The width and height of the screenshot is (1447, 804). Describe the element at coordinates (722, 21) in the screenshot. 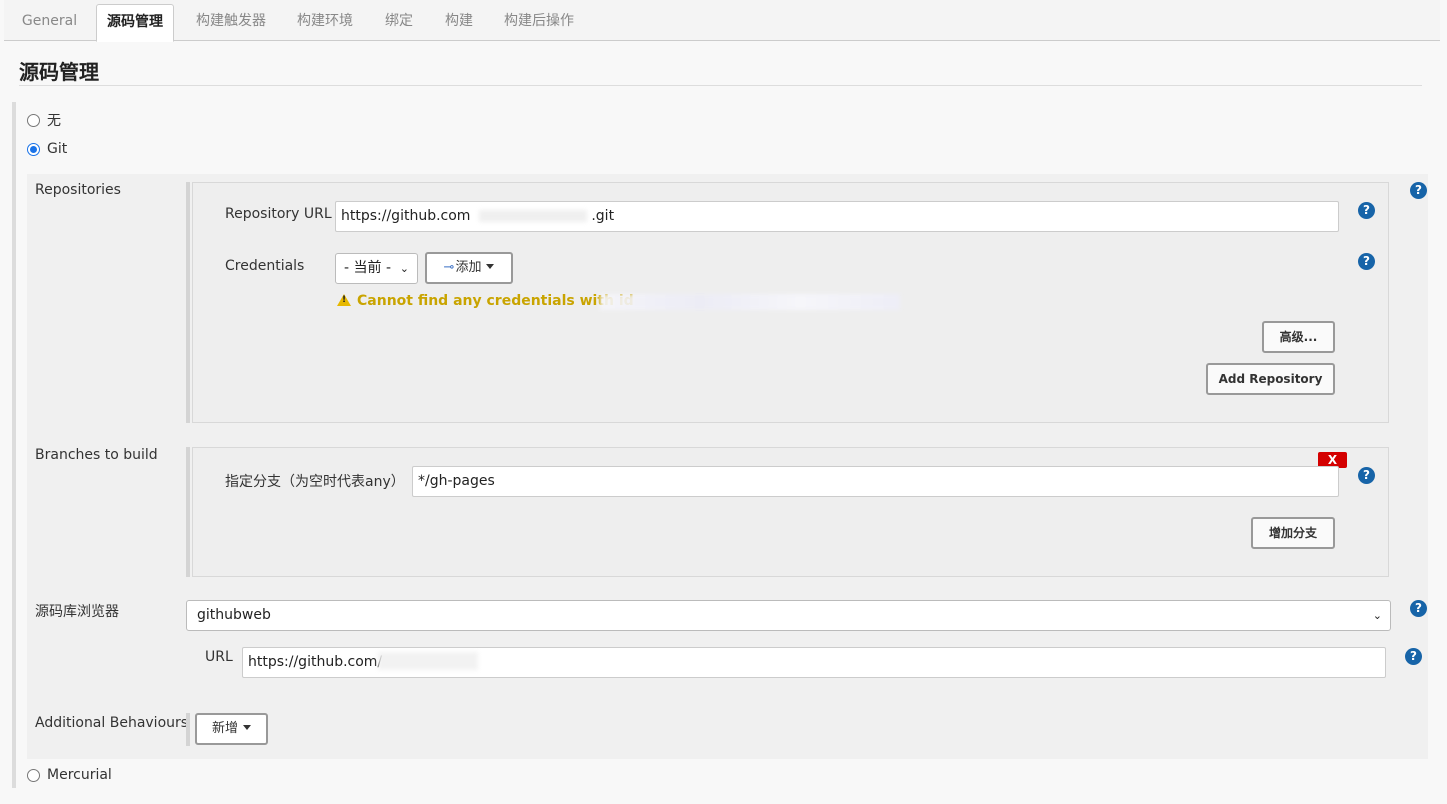

I see `tab-bar: General 源码管理 构建触发器 构建环境 绑定 构建 构建后操作` at that location.